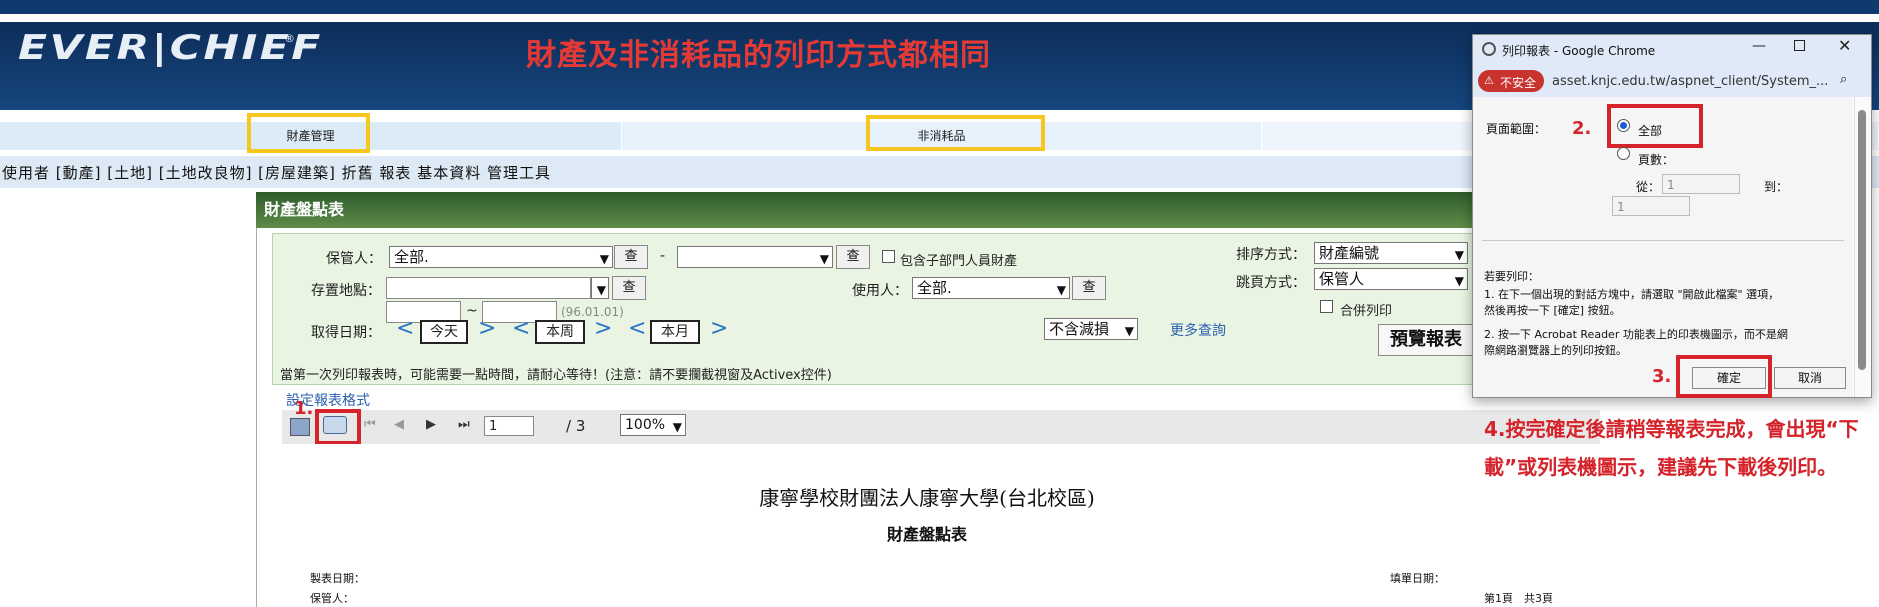 The height and width of the screenshot is (607, 1879). Describe the element at coordinates (1648, 187) in the screenshot. I see `from-label: 從：` at that location.